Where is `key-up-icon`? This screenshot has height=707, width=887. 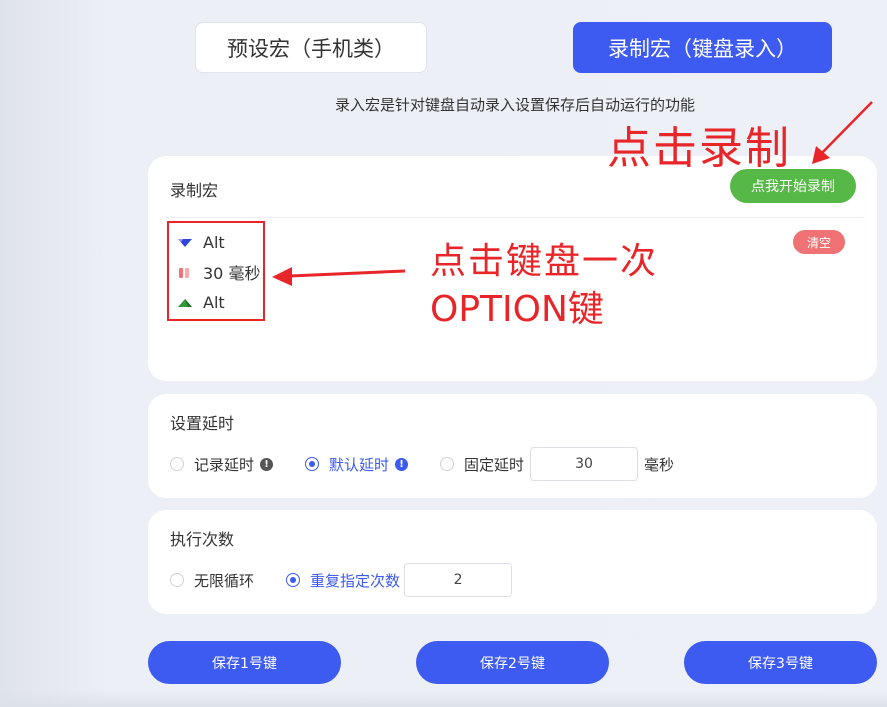
key-up-icon is located at coordinates (185, 302).